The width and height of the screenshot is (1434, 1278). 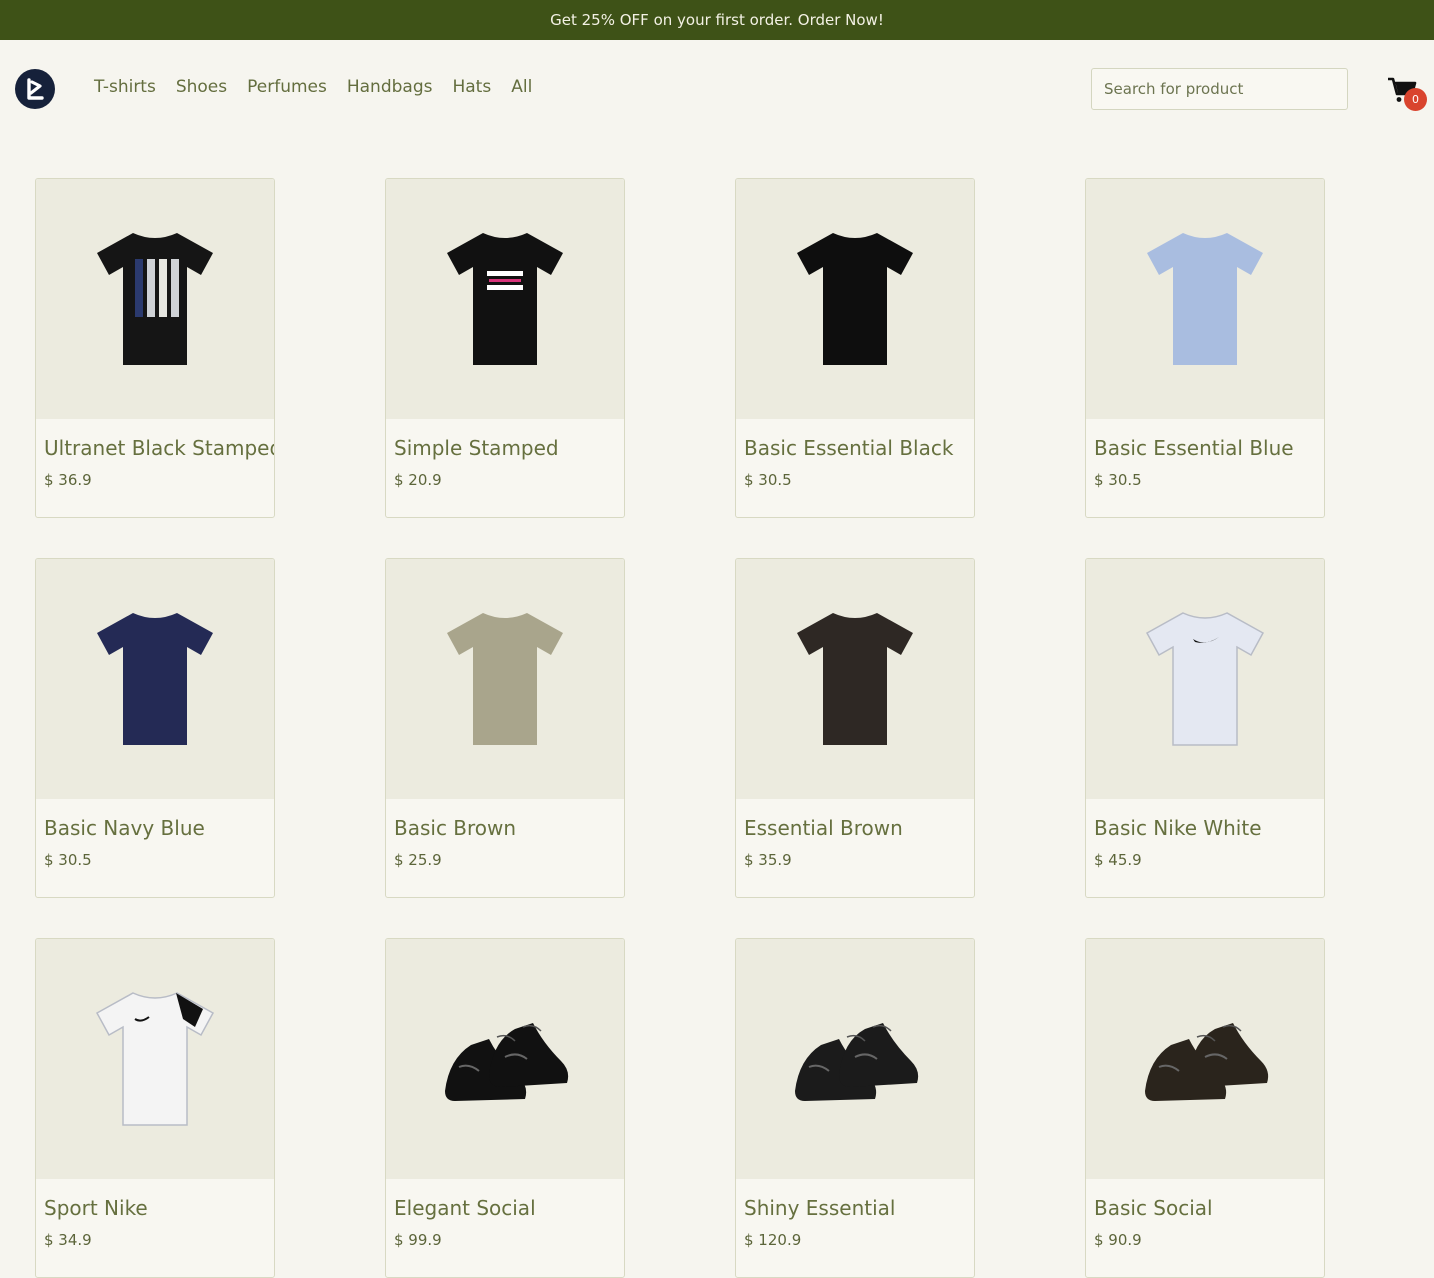 I want to click on product-name: Basic Navy Blue, so click(x=155, y=819).